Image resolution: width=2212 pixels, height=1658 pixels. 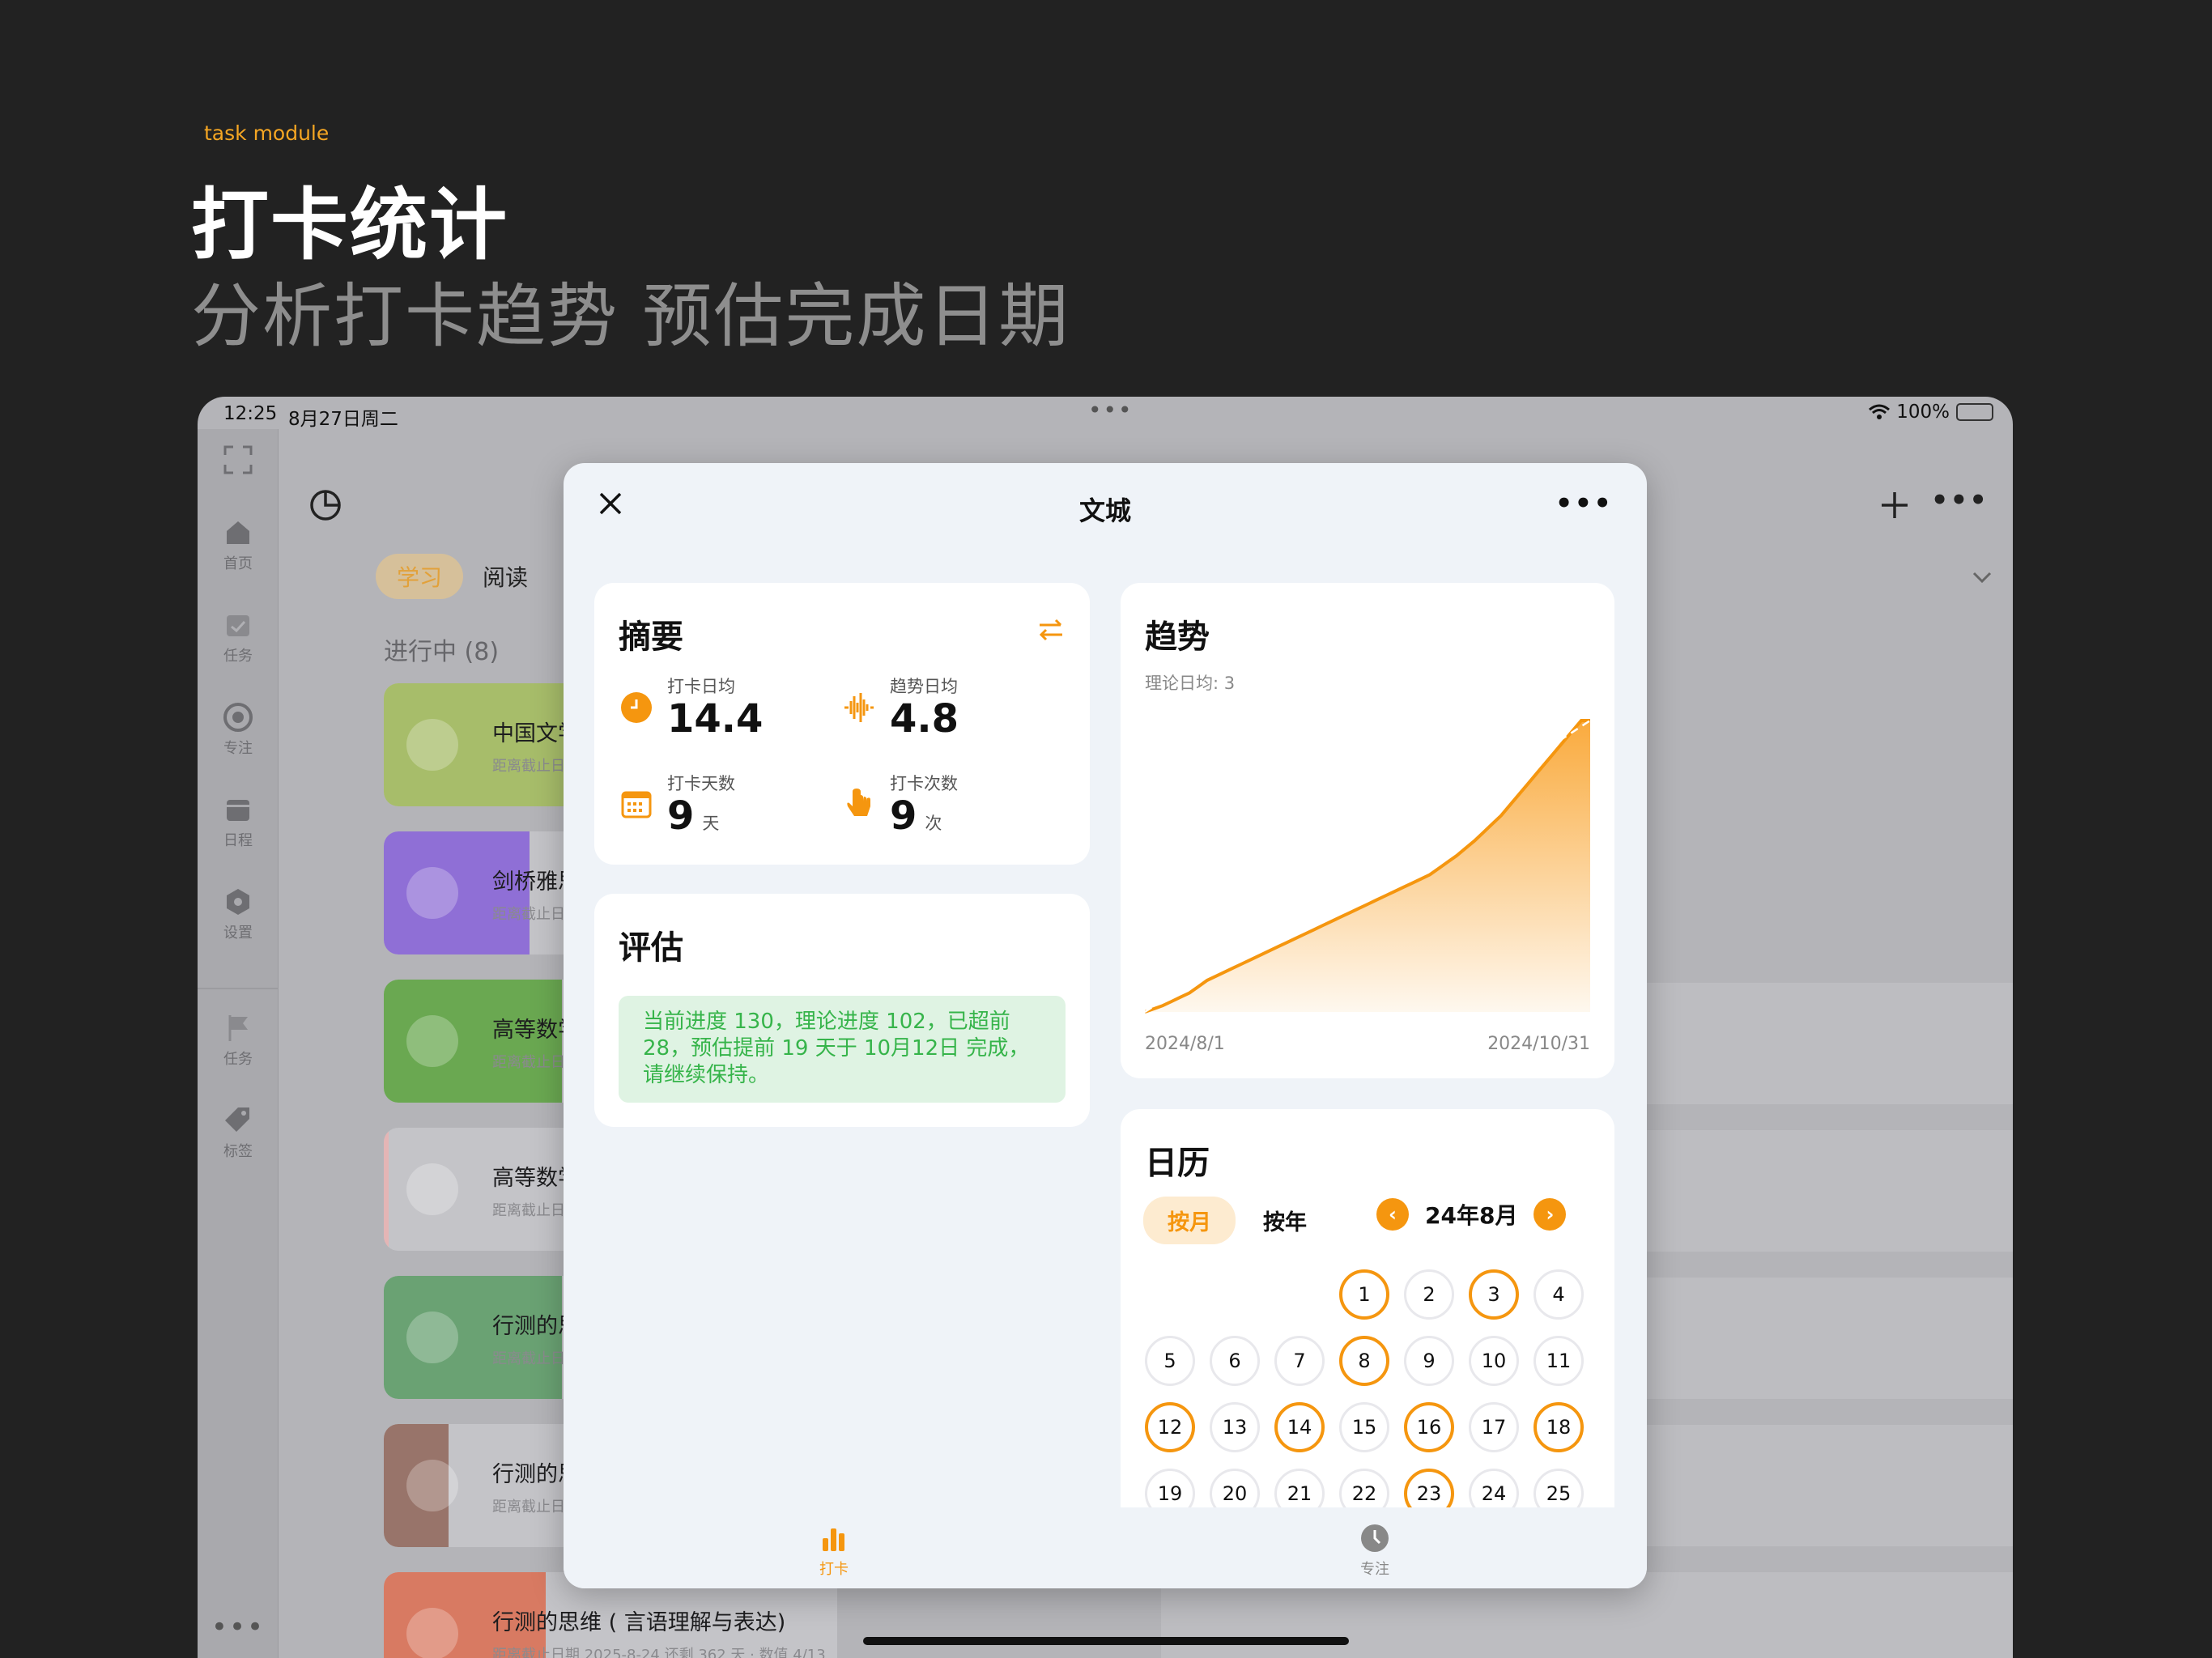 I want to click on calendar-day: 9, so click(x=1429, y=1361).